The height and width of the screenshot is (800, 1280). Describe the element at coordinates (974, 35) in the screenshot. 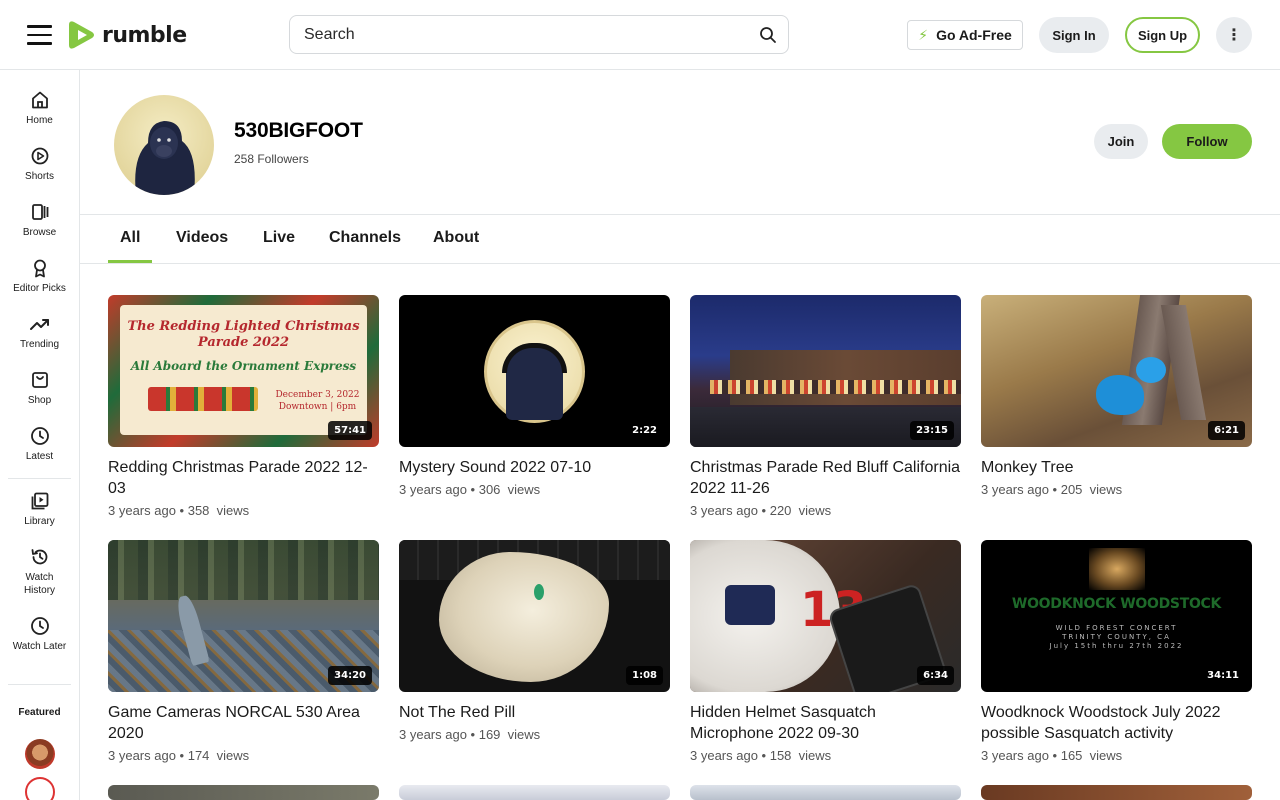

I see `go-ad-free-label: Go Ad-Free` at that location.